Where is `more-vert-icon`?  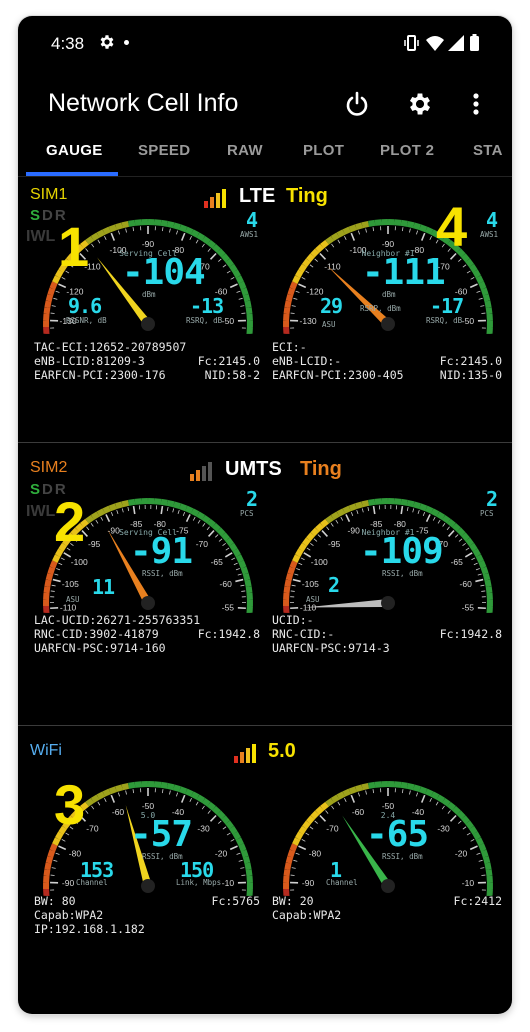 more-vert-icon is located at coordinates (476, 104).